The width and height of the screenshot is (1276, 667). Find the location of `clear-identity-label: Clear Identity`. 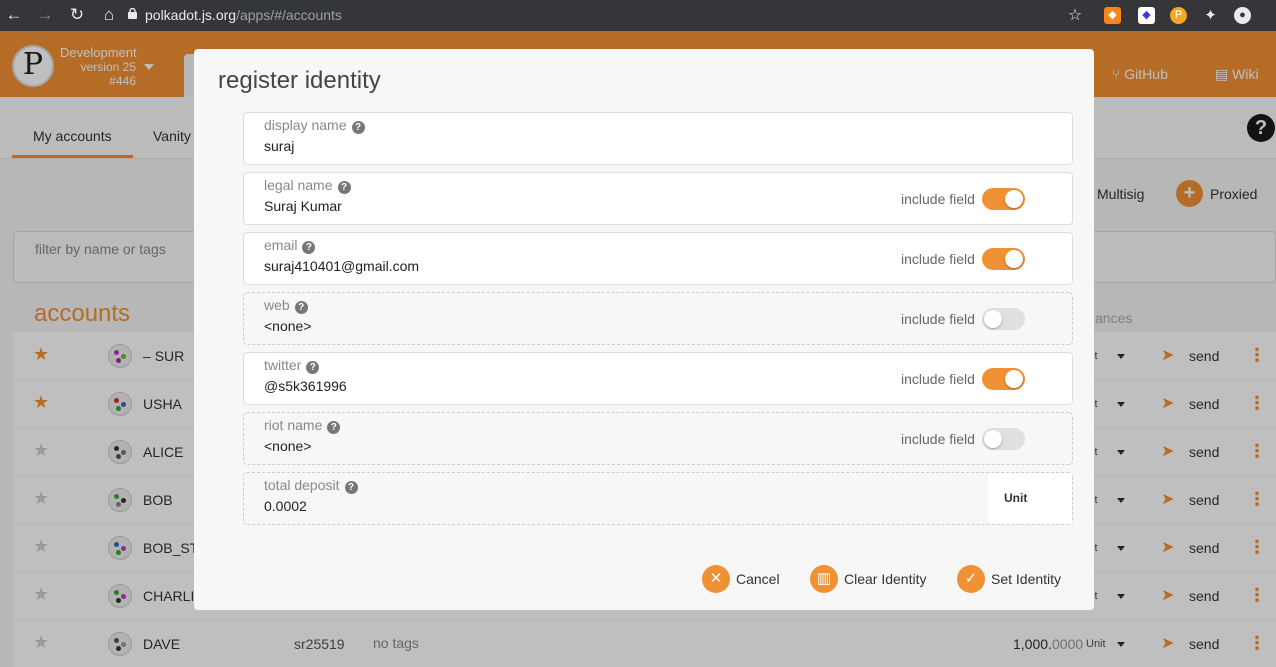

clear-identity-label: Clear Identity is located at coordinates (885, 579).